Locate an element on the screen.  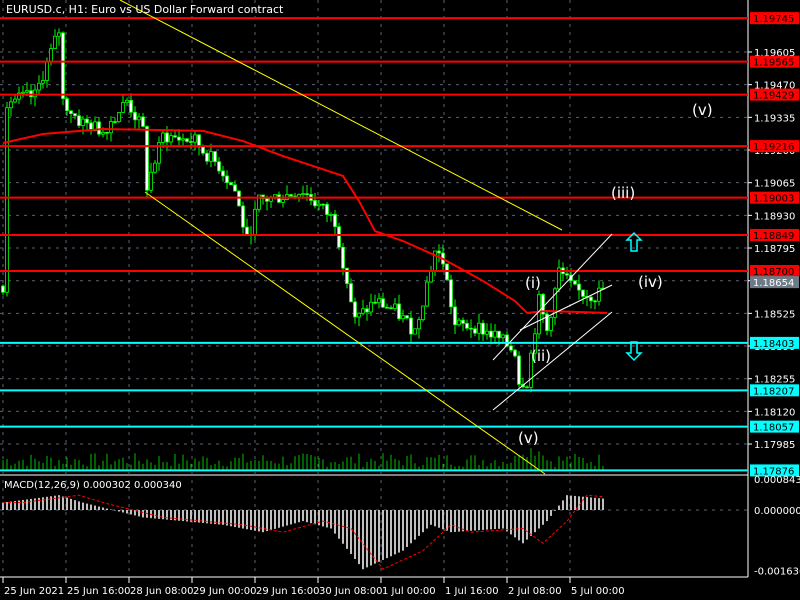
support-price-label: 1.18207 is located at coordinates (773, 391).